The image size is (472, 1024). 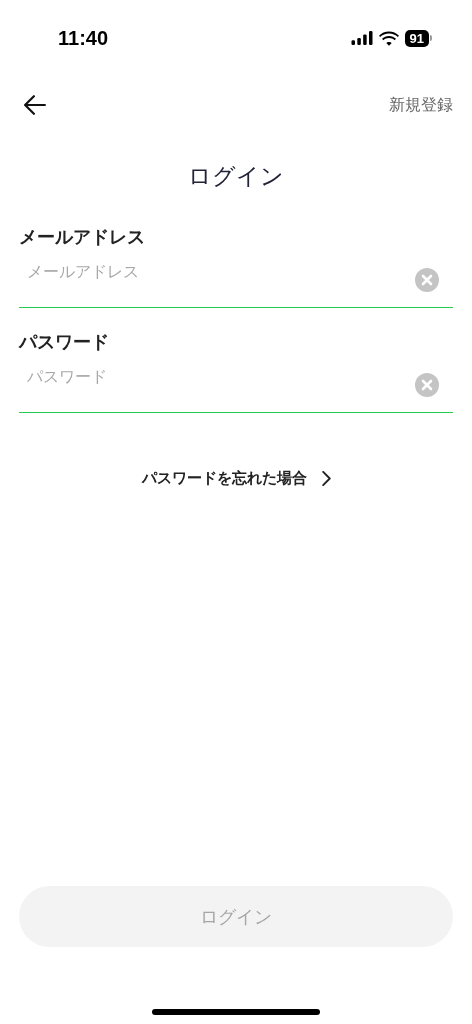 What do you see at coordinates (236, 176) in the screenshot?
I see `page-title: ログイン` at bounding box center [236, 176].